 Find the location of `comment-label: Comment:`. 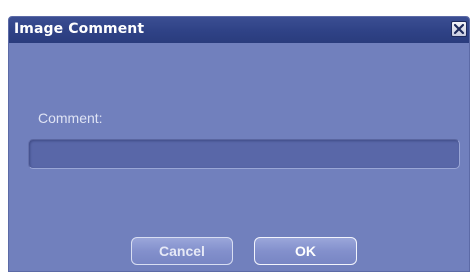

comment-label: Comment: is located at coordinates (70, 118).